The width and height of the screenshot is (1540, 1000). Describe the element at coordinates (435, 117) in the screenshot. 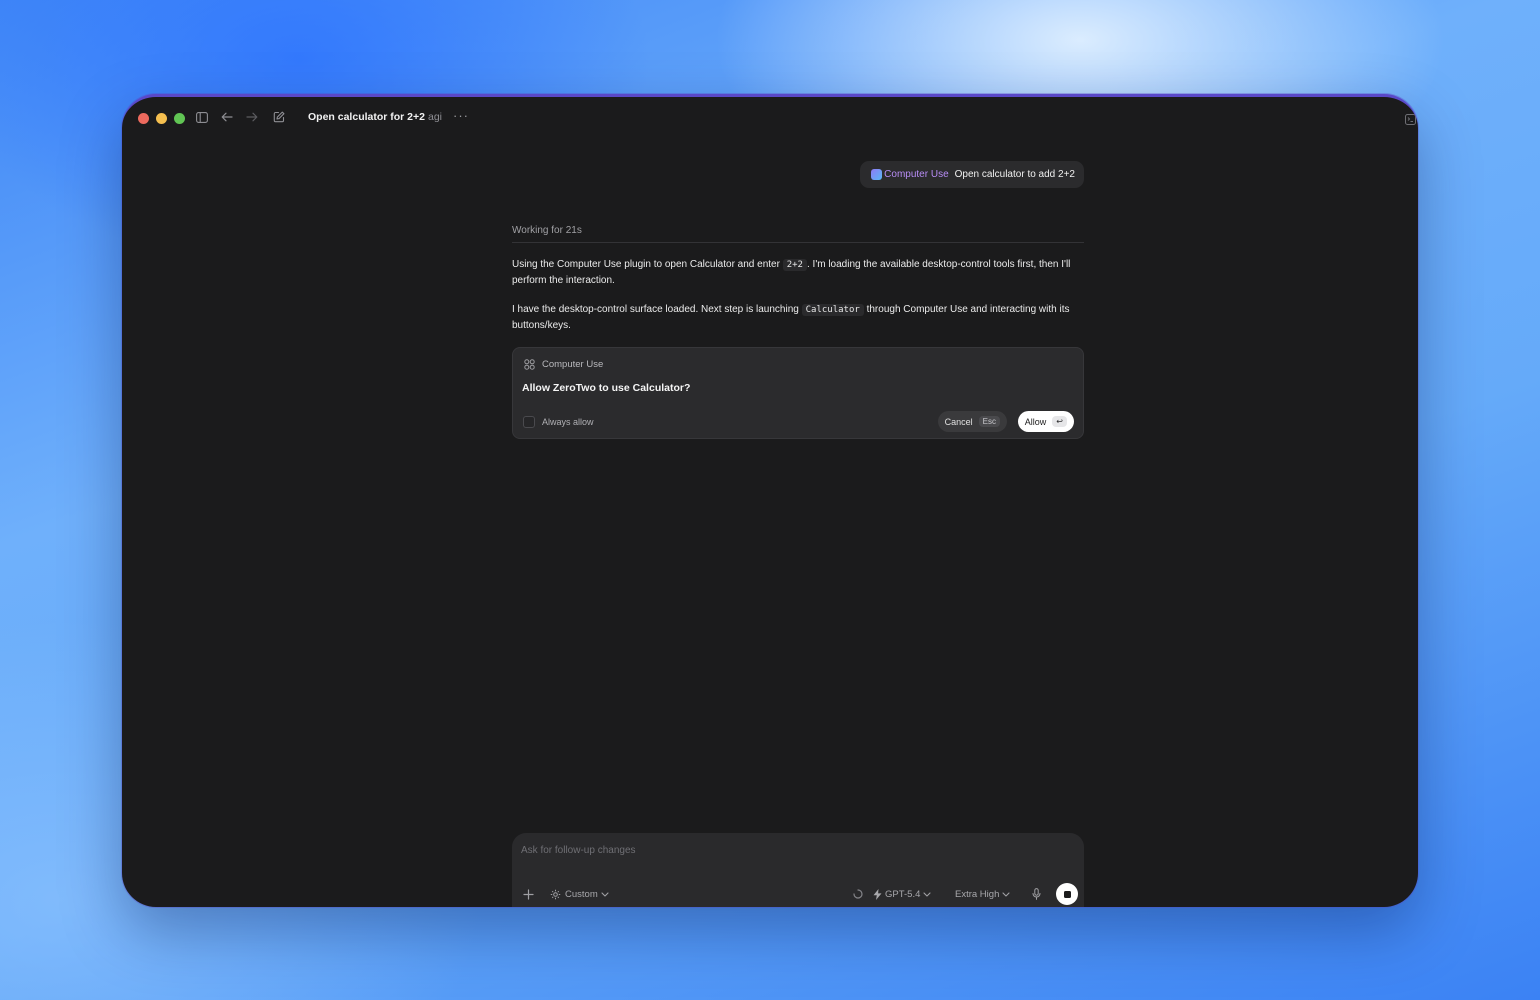

I see `project-label: agi` at that location.